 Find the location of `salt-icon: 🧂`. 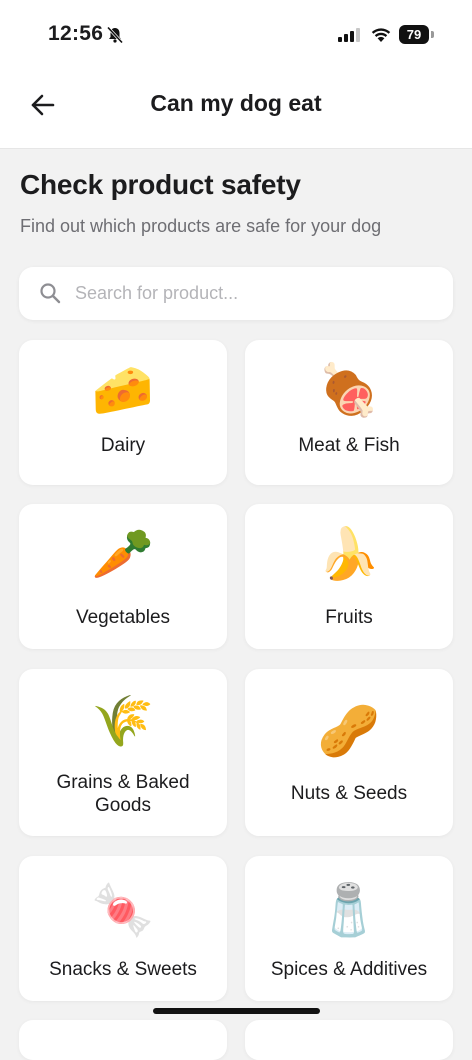

salt-icon: 🧂 is located at coordinates (349, 910).